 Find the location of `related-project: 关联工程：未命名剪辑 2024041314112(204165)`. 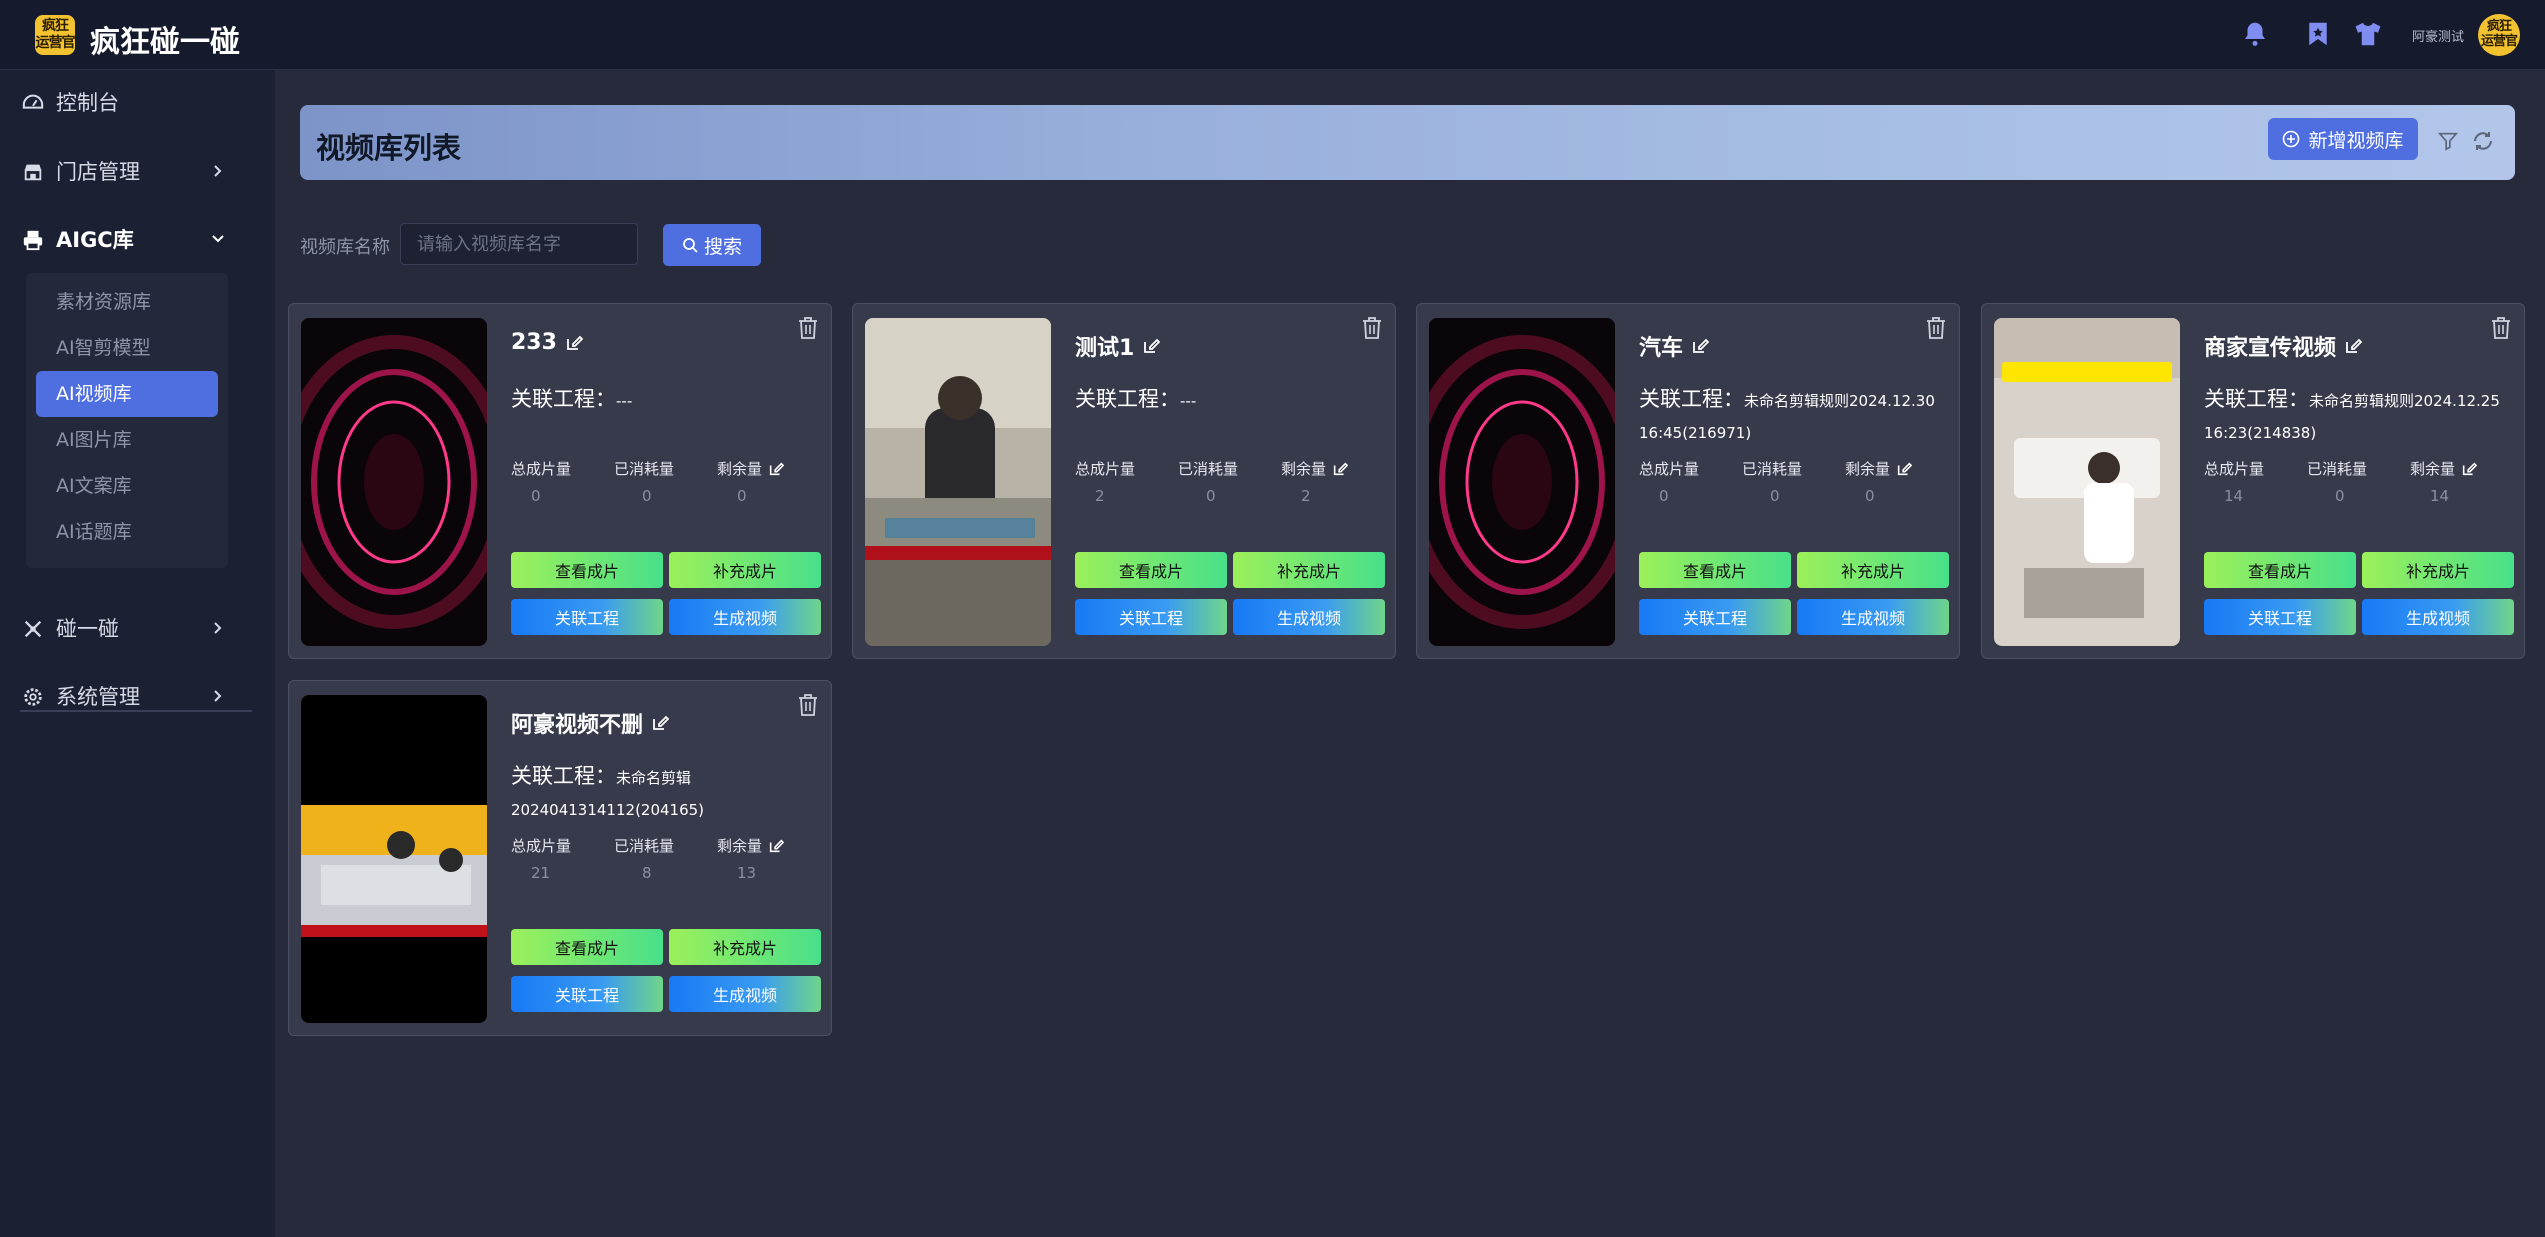

related-project: 关联工程：未命名剪辑 2024041314112(204165) is located at coordinates (666, 793).